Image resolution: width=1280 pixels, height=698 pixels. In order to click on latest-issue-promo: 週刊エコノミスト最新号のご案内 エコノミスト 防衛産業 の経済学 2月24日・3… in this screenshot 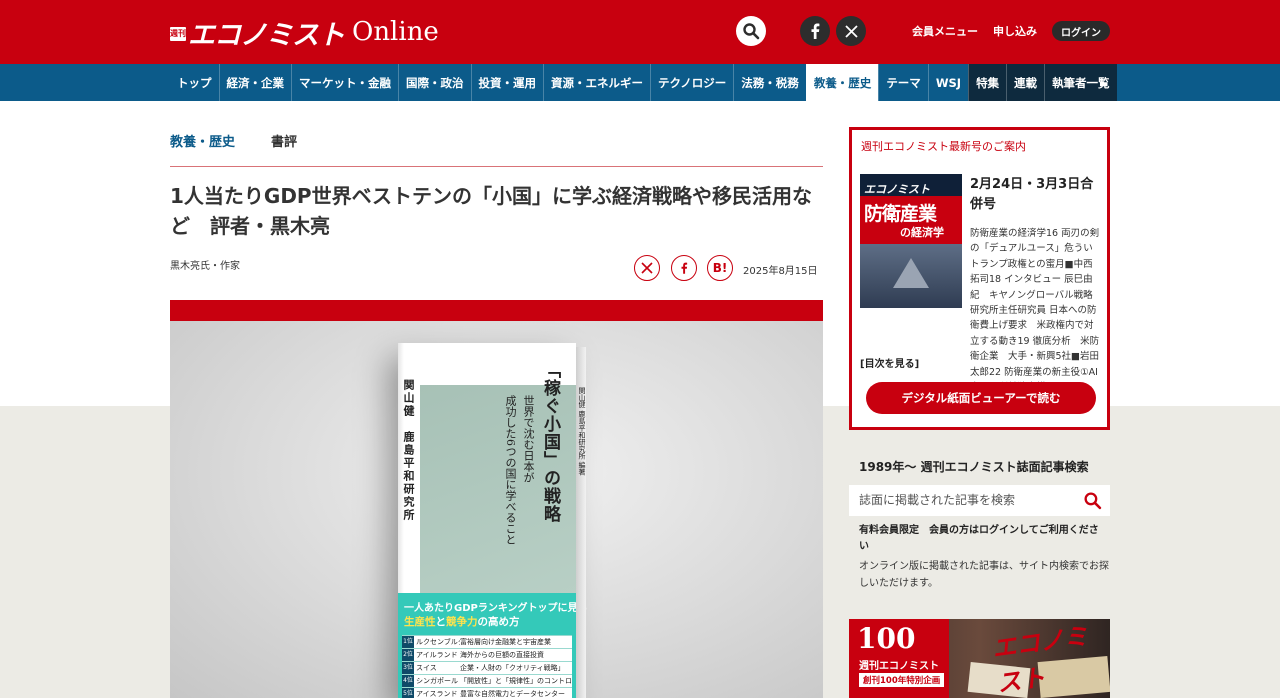, I will do `click(979, 278)`.